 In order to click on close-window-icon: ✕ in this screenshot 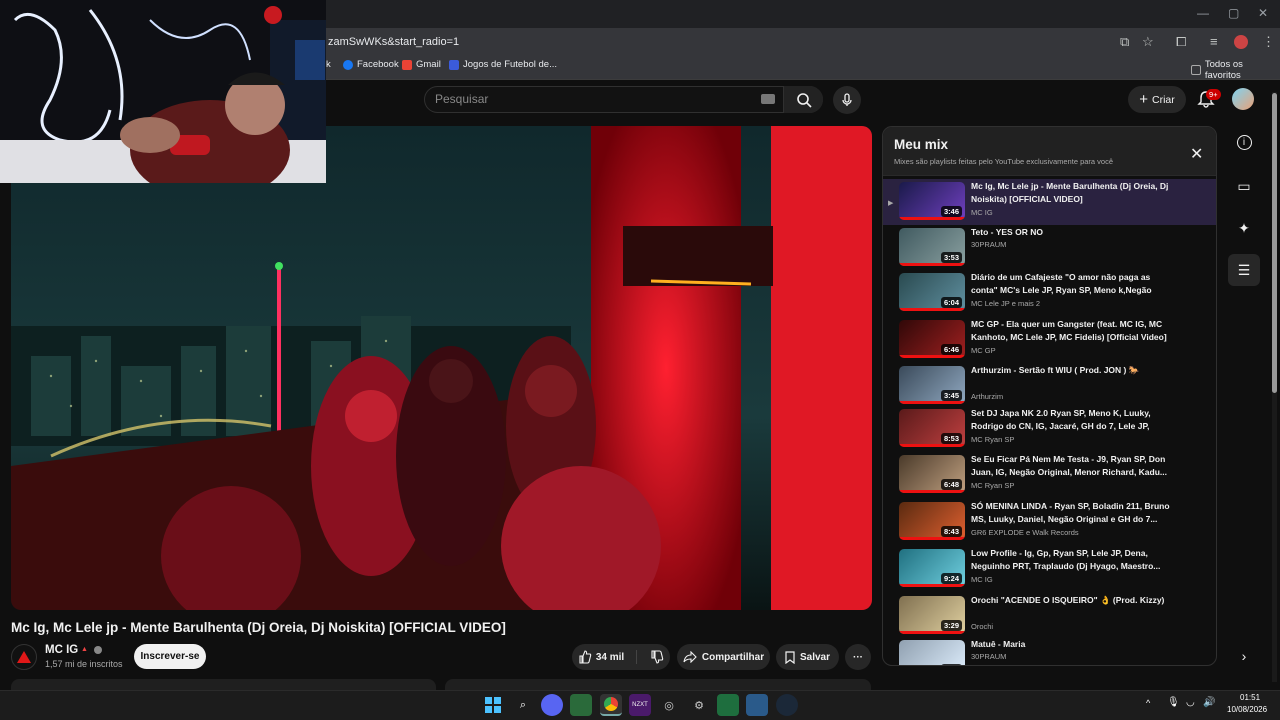, I will do `click(1263, 13)`.